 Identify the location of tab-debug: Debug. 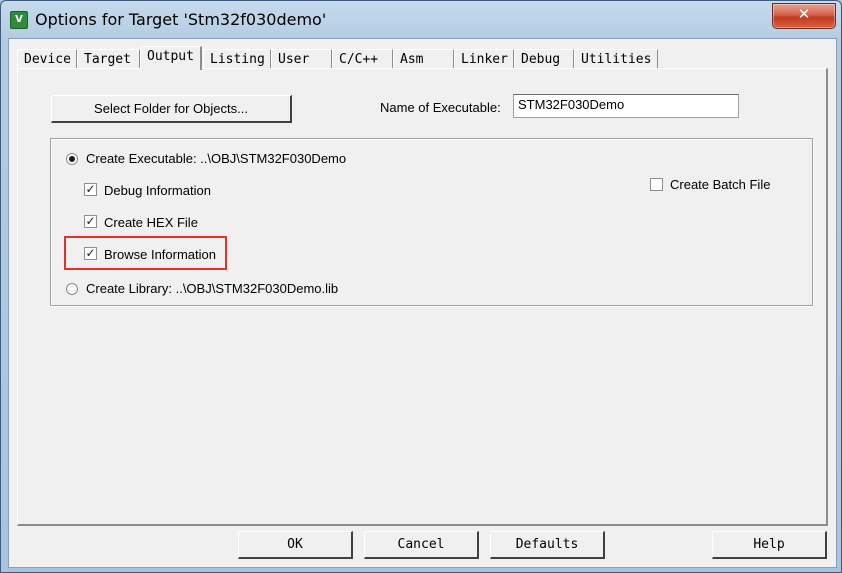
(544, 58).